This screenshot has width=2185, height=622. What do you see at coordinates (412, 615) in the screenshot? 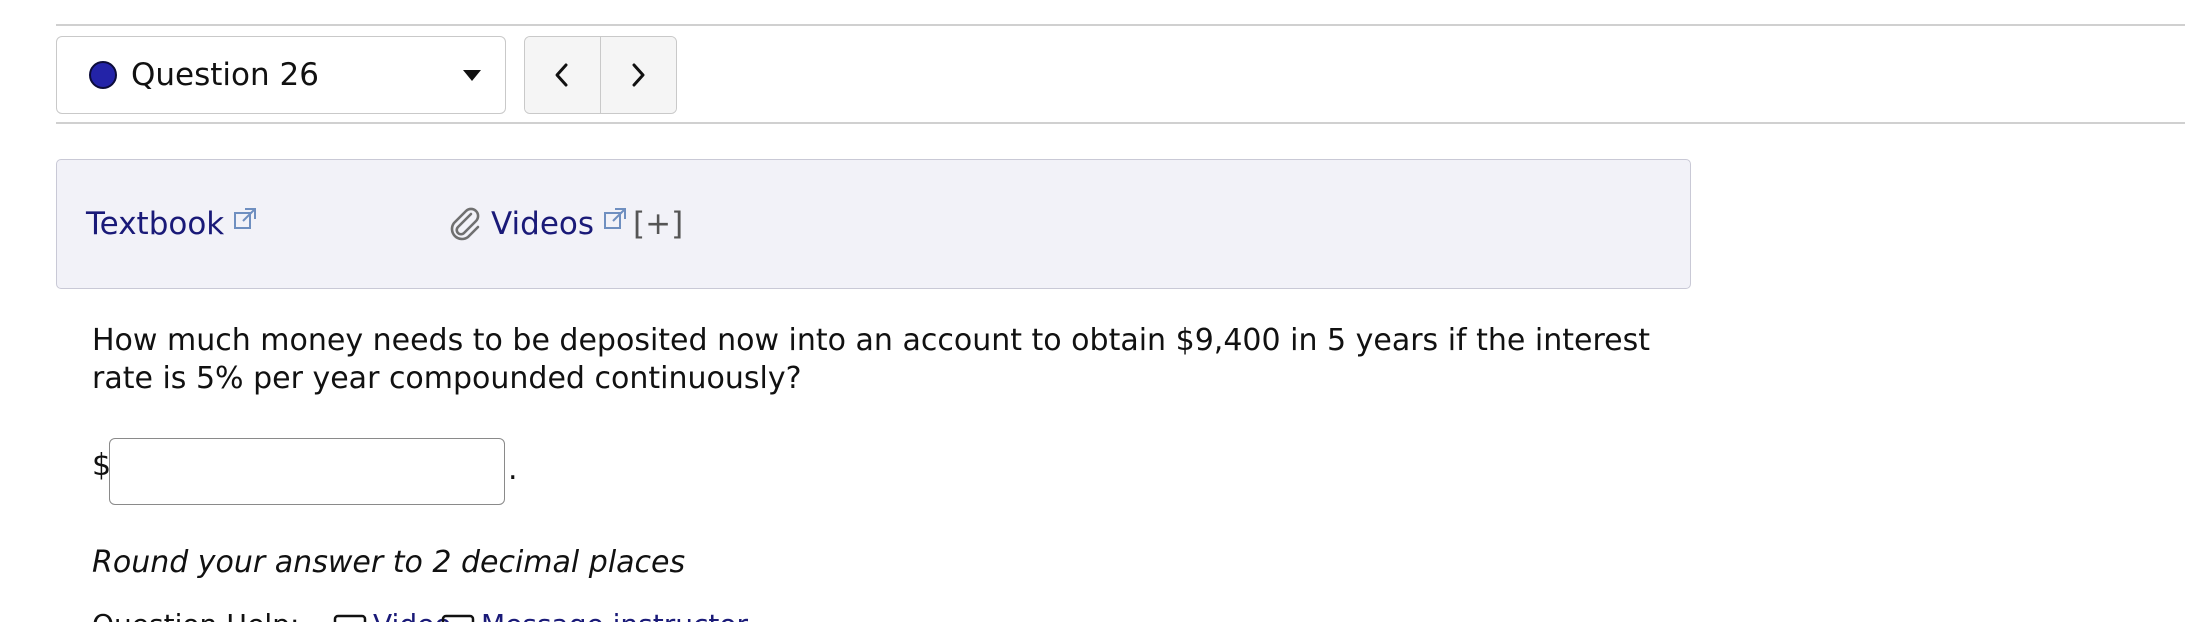
I see `question-help-video-link: Video` at bounding box center [412, 615].